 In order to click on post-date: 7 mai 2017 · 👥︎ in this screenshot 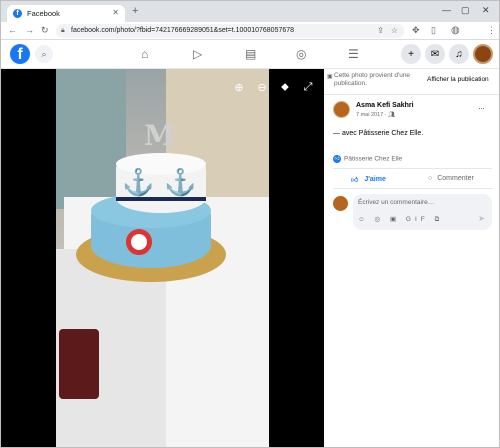, I will do `click(375, 115)`.